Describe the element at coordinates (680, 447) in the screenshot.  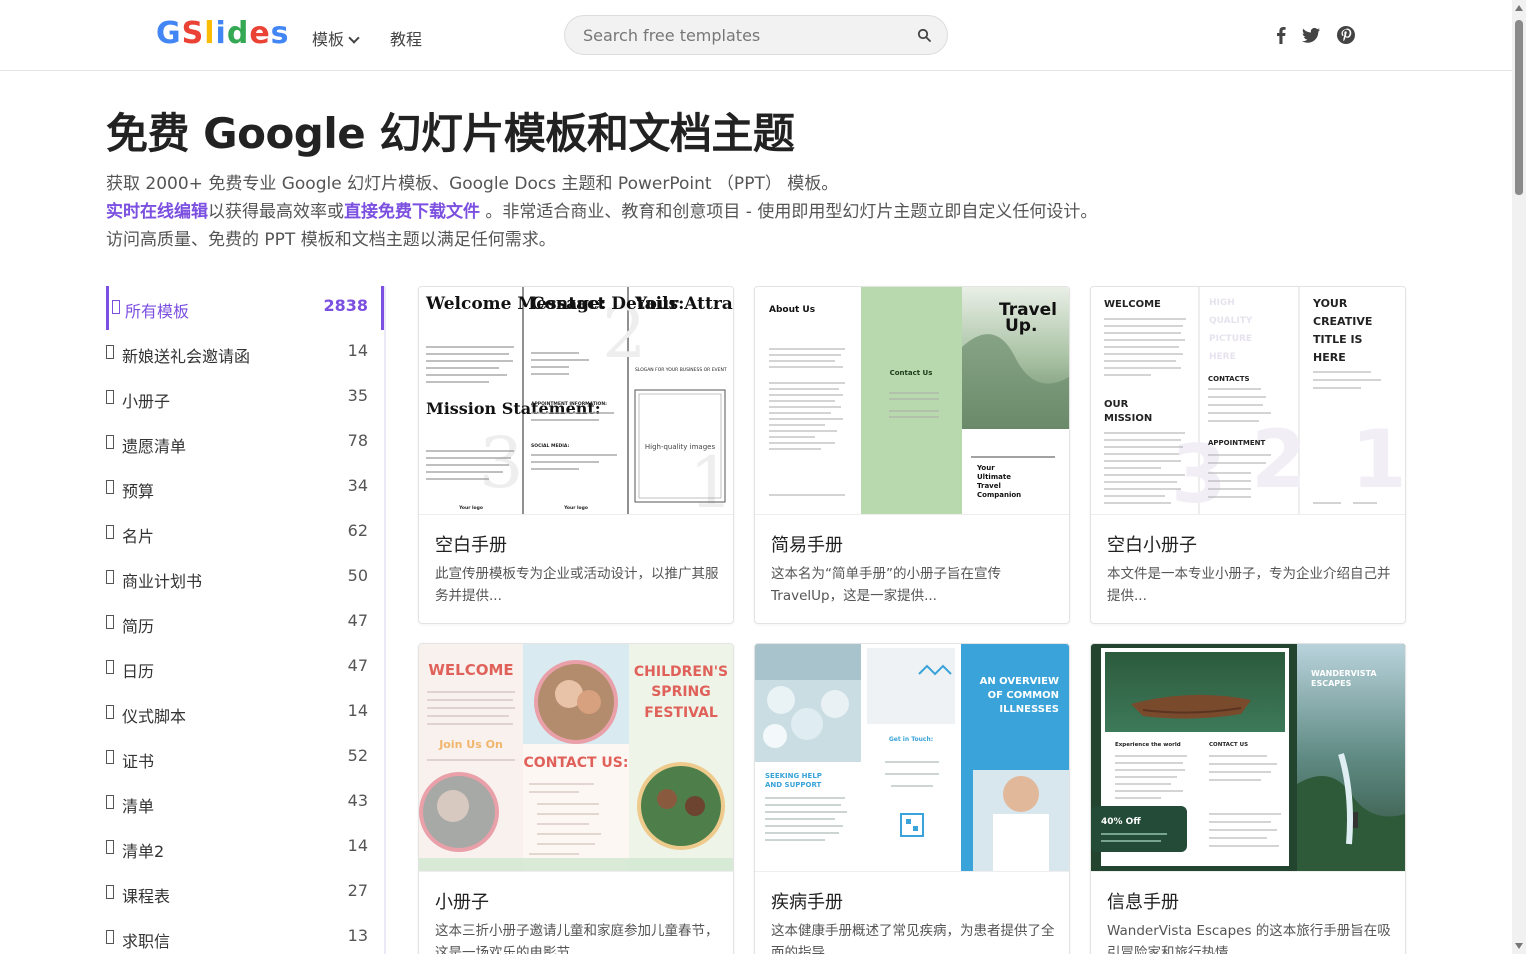
I see `thumb-text: High-quality images` at that location.